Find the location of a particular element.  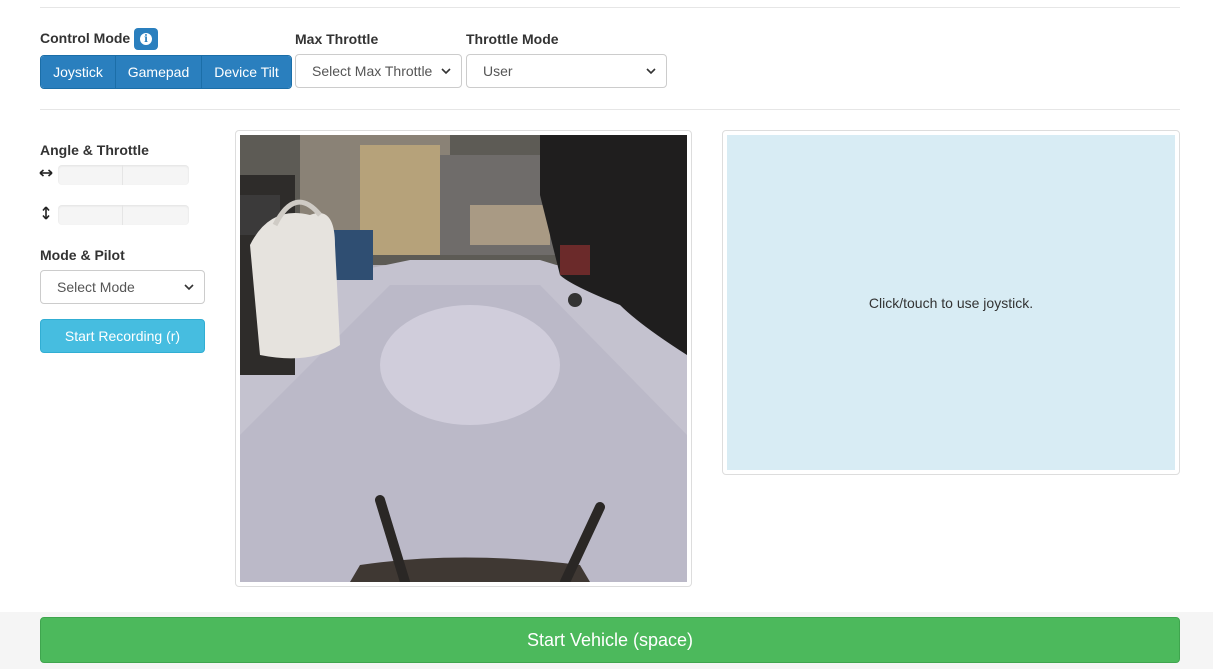

horizontal-arrow-icon is located at coordinates (46, 173).